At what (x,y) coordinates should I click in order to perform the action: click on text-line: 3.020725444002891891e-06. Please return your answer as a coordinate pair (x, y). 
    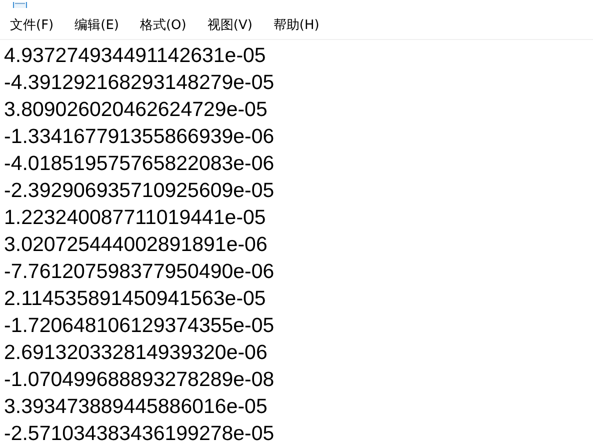
    Looking at the image, I should click on (136, 245).